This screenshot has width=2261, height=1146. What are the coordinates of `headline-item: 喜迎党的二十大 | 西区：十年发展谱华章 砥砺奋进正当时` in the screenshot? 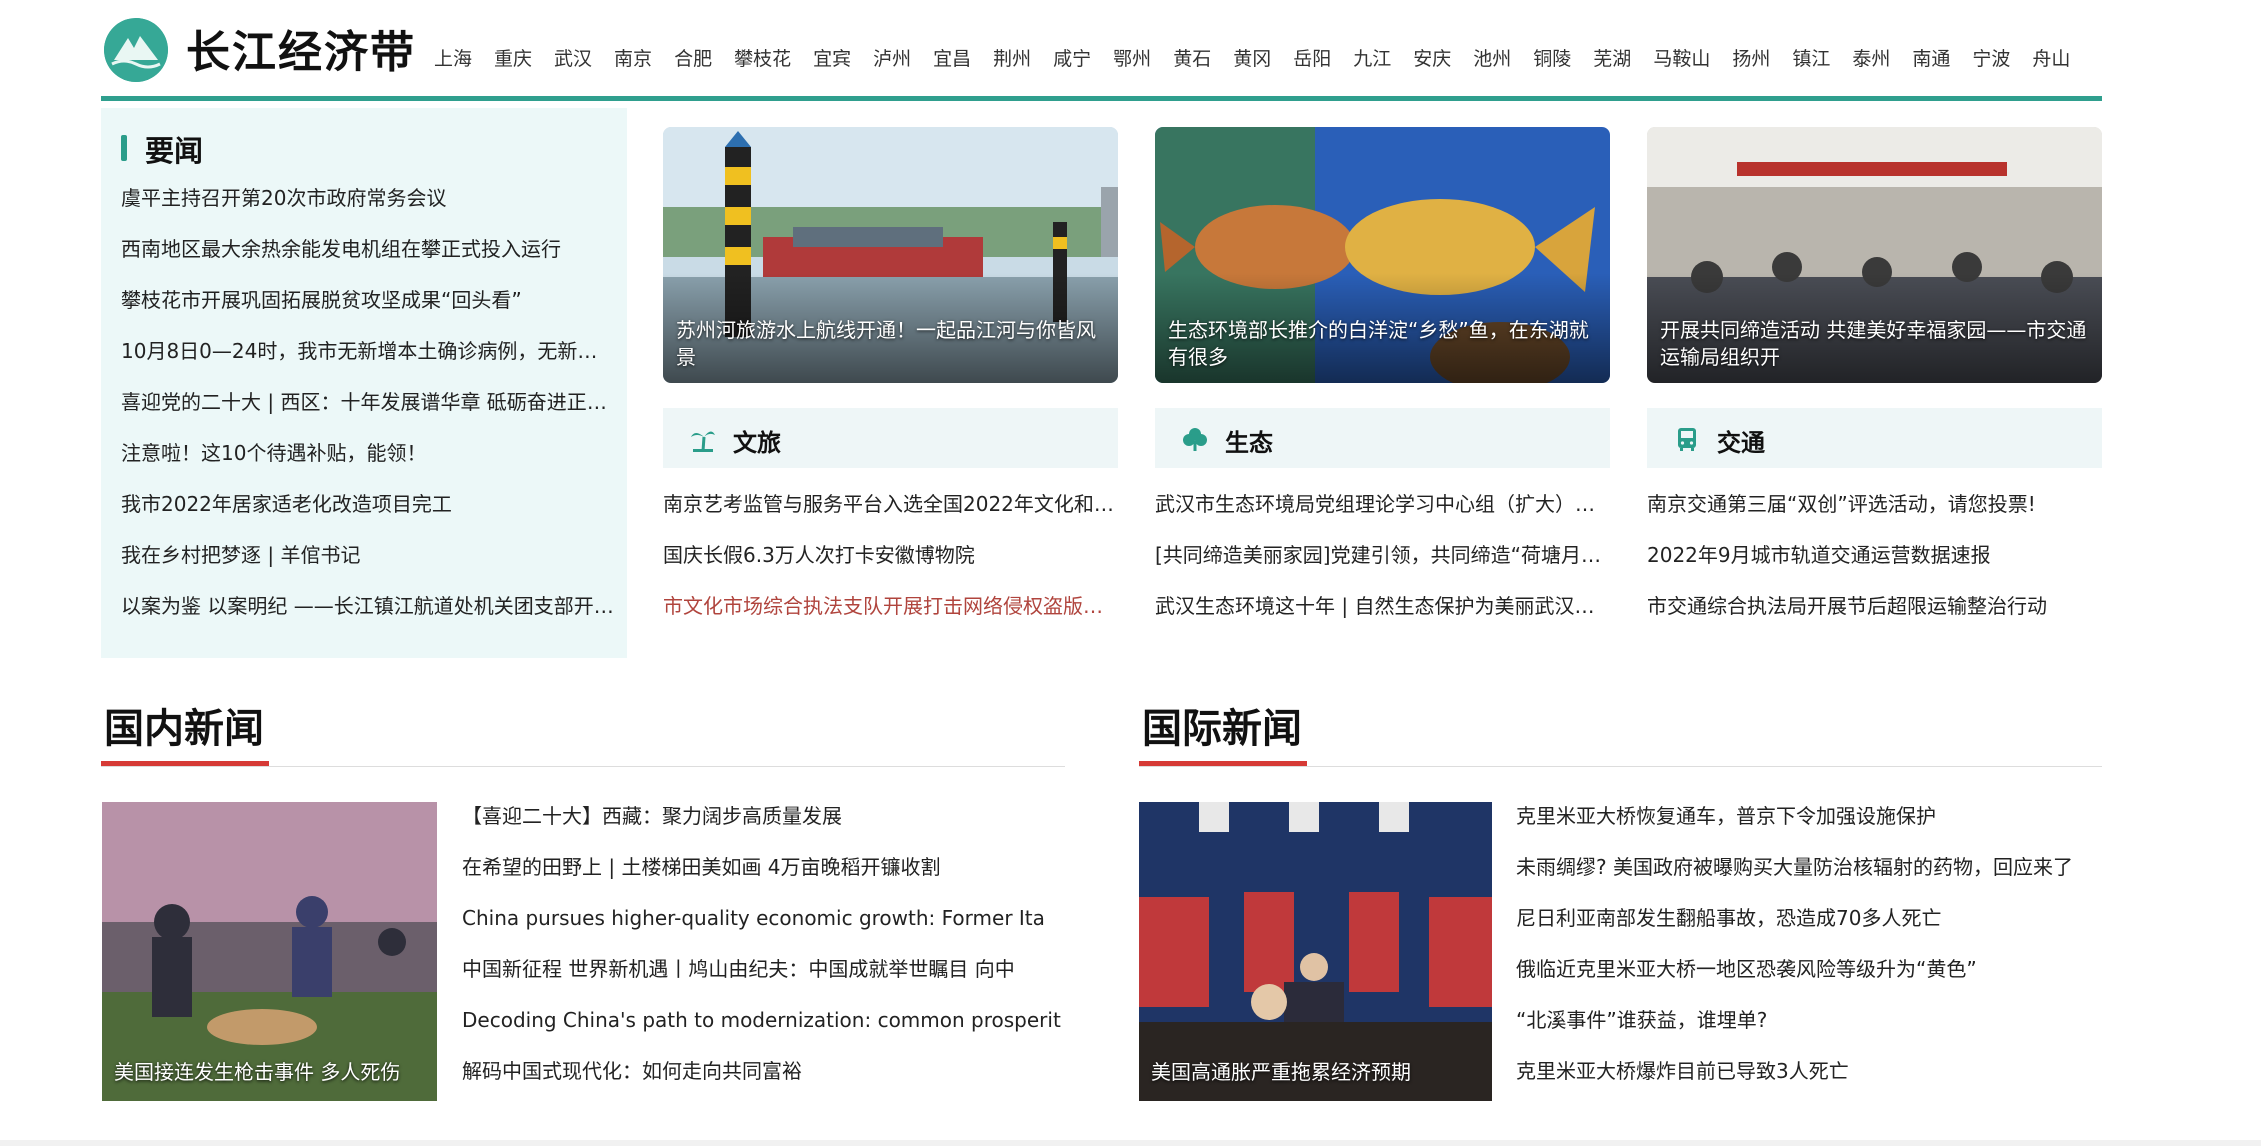 It's located at (369, 413).